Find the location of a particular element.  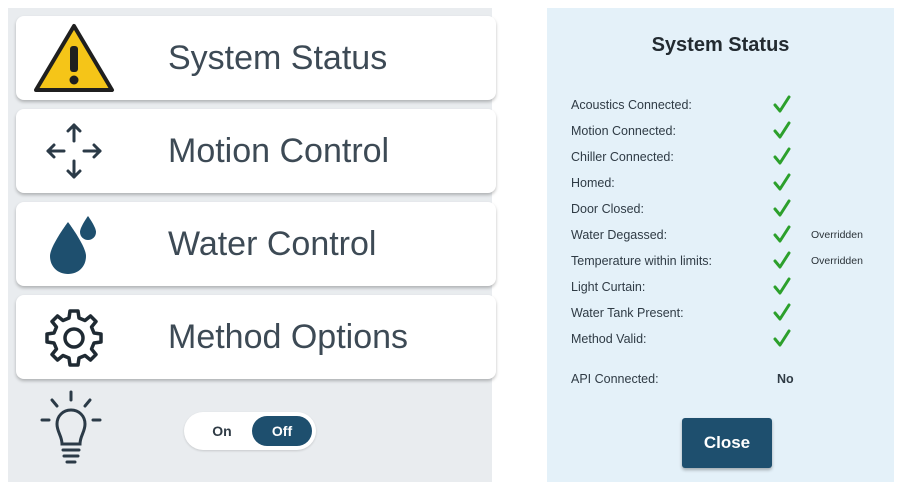

api-value: No is located at coordinates (785, 379).